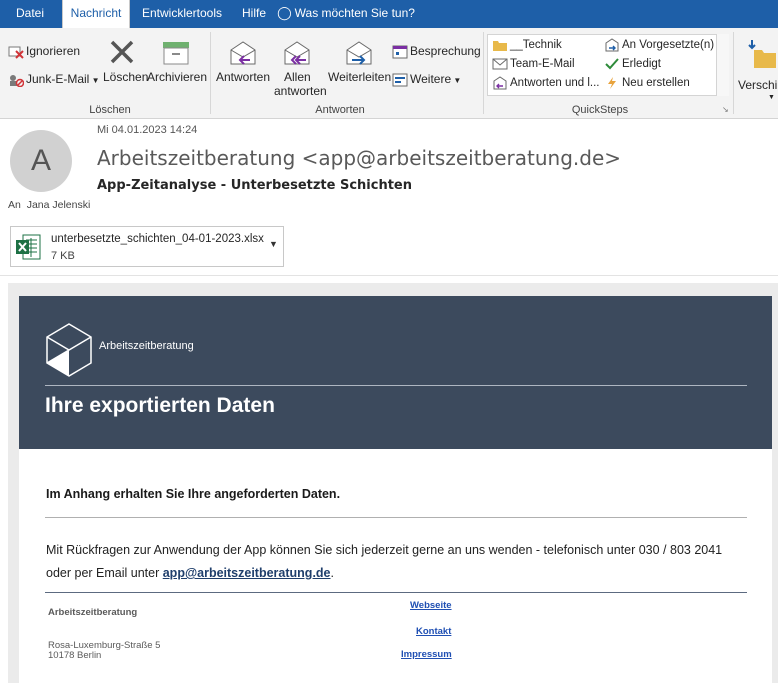 The height and width of the screenshot is (683, 778). Describe the element at coordinates (177, 77) in the screenshot. I see `archive-label: Archivieren` at that location.